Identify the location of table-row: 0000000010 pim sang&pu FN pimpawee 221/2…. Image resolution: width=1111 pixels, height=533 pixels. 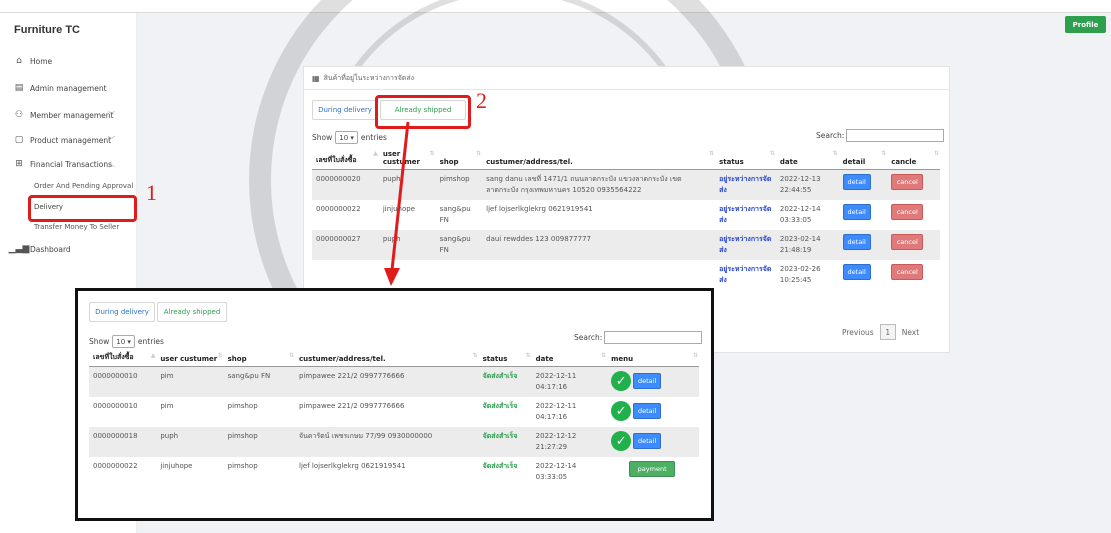
(394, 381).